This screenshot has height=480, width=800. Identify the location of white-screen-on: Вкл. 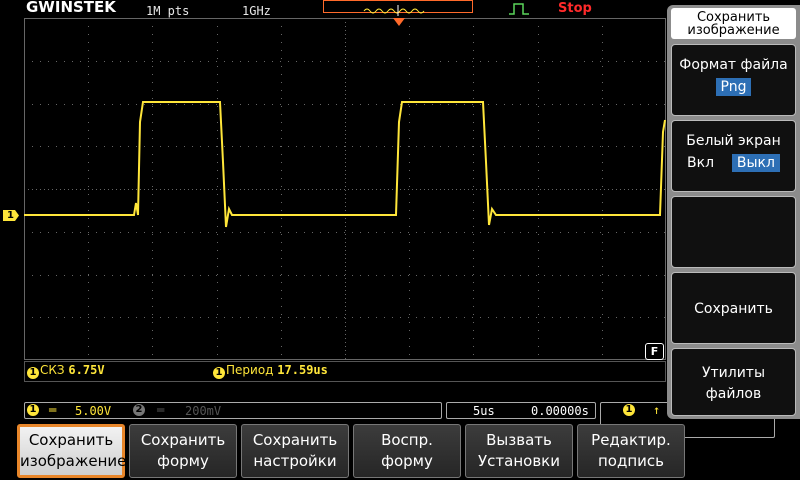
(701, 163).